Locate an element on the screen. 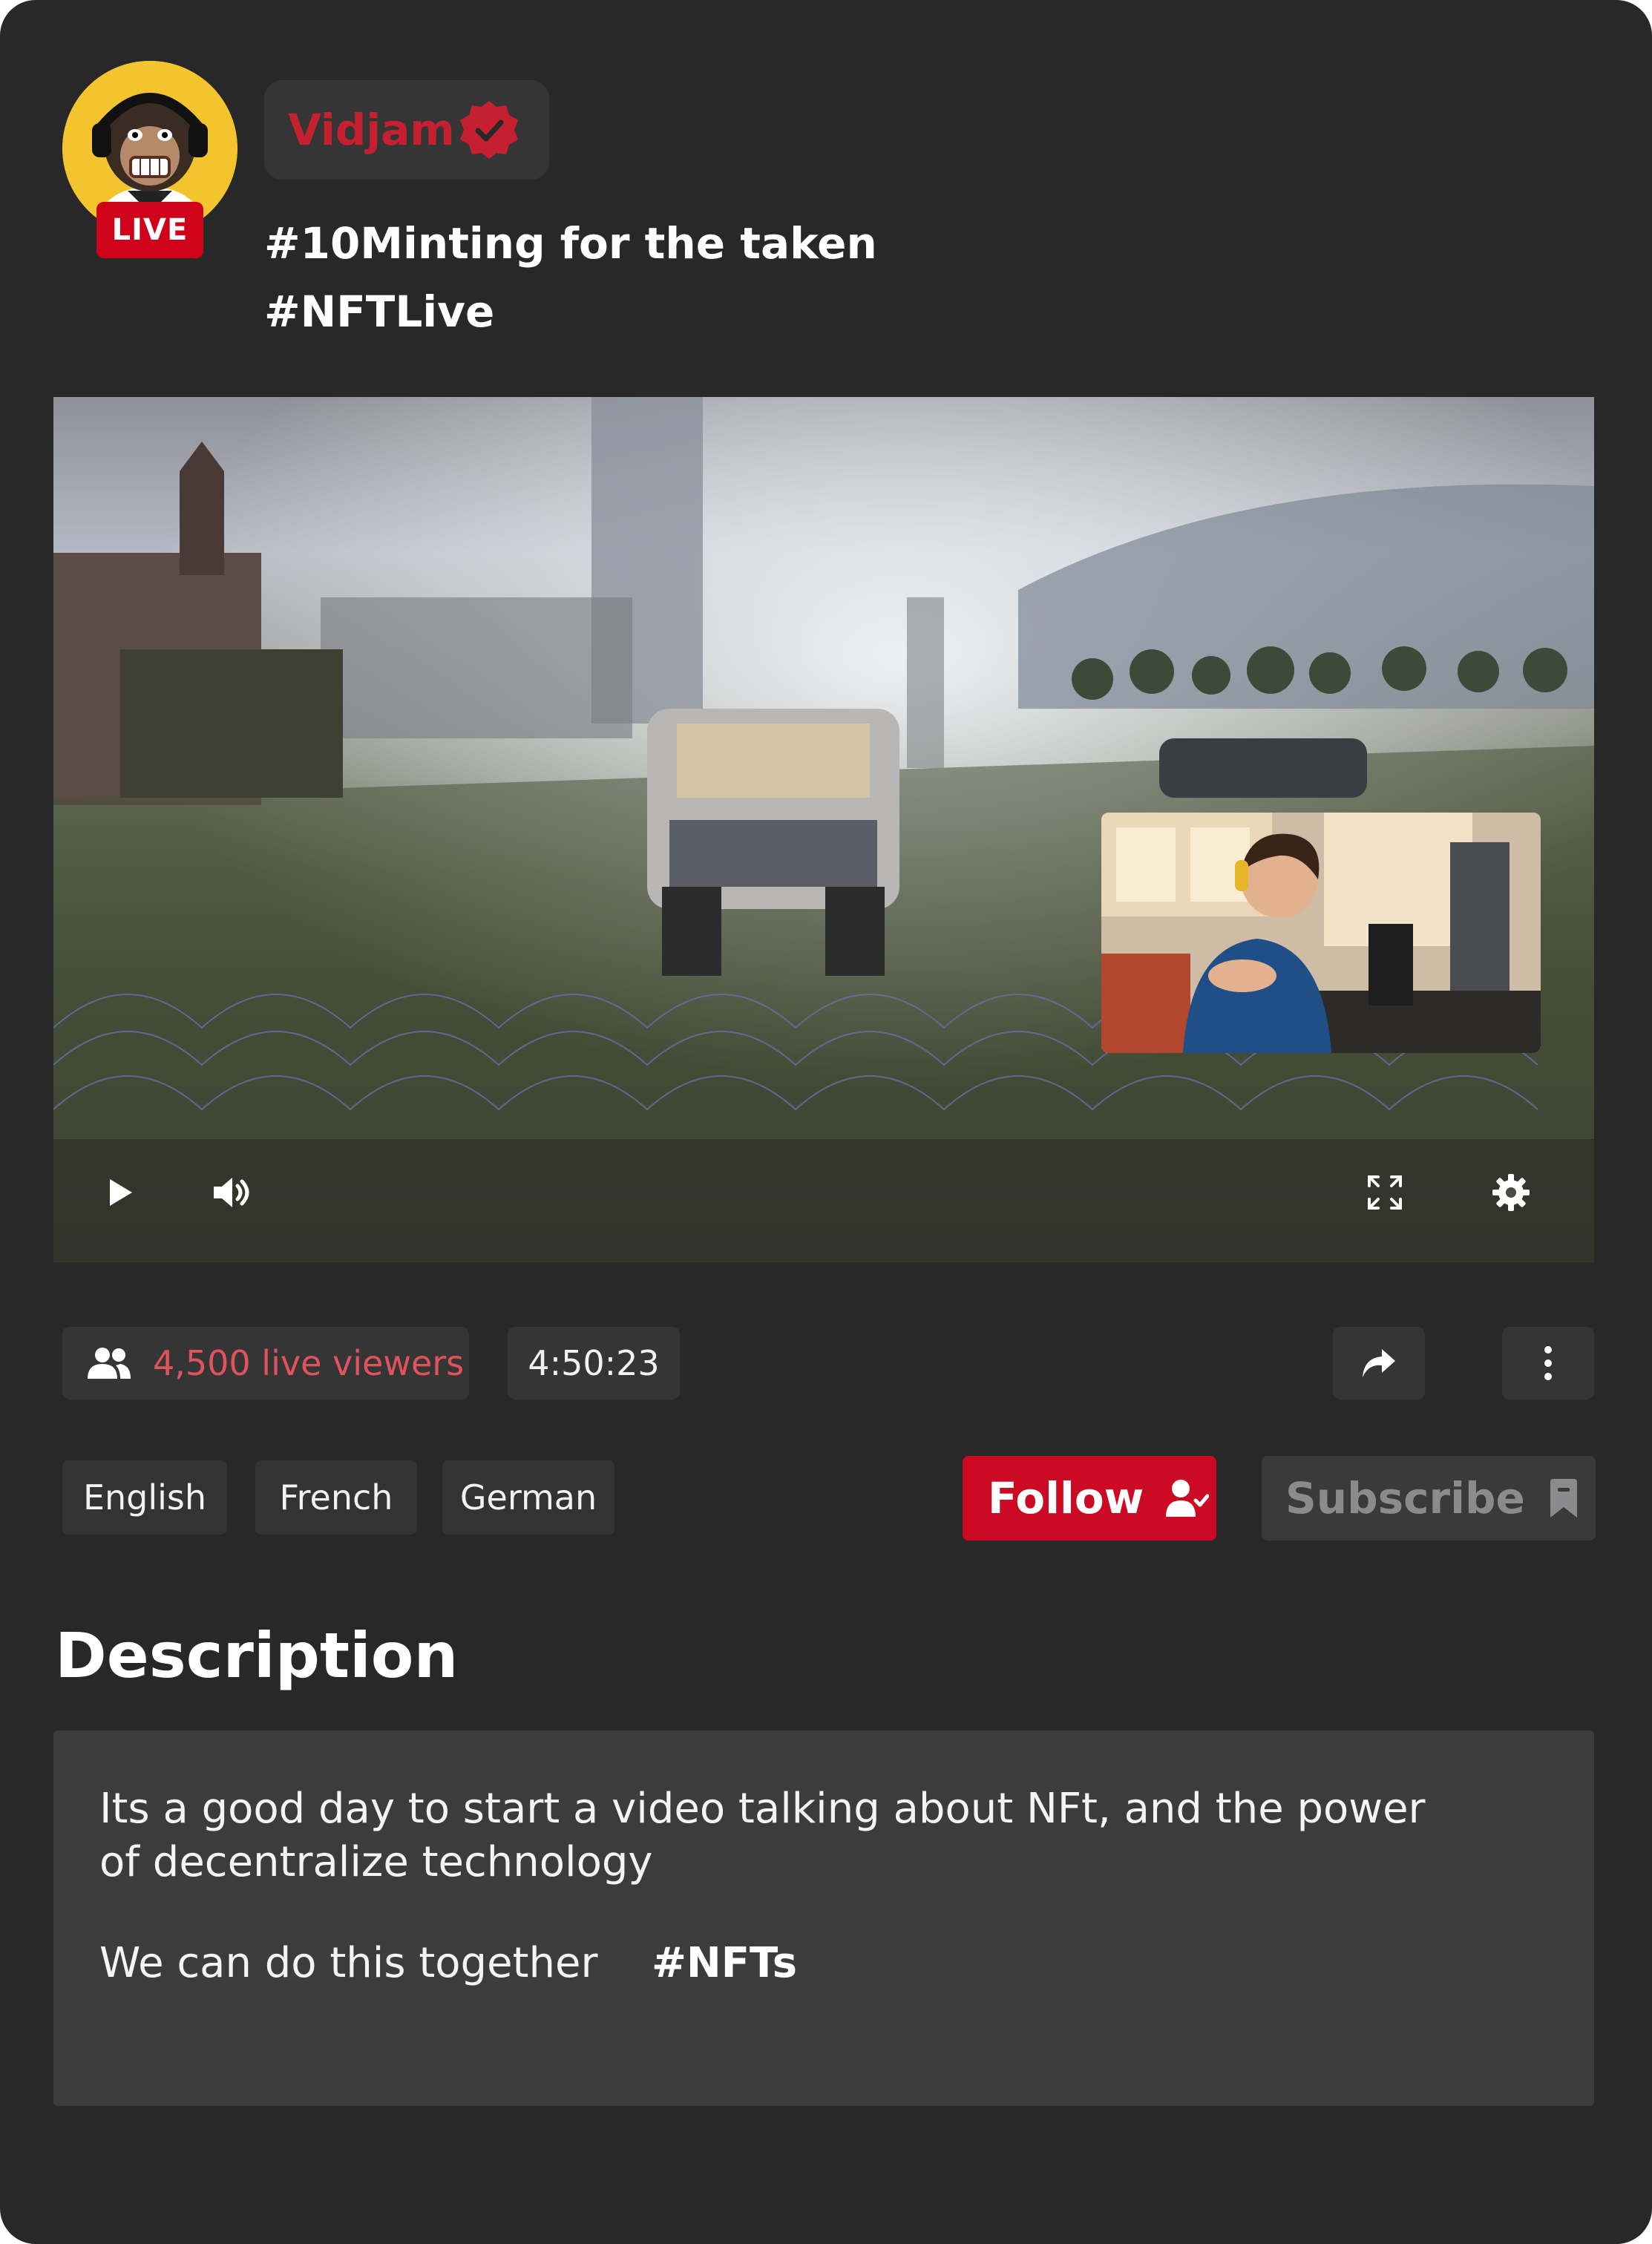  follow-label: Follow is located at coordinates (1066, 1498).